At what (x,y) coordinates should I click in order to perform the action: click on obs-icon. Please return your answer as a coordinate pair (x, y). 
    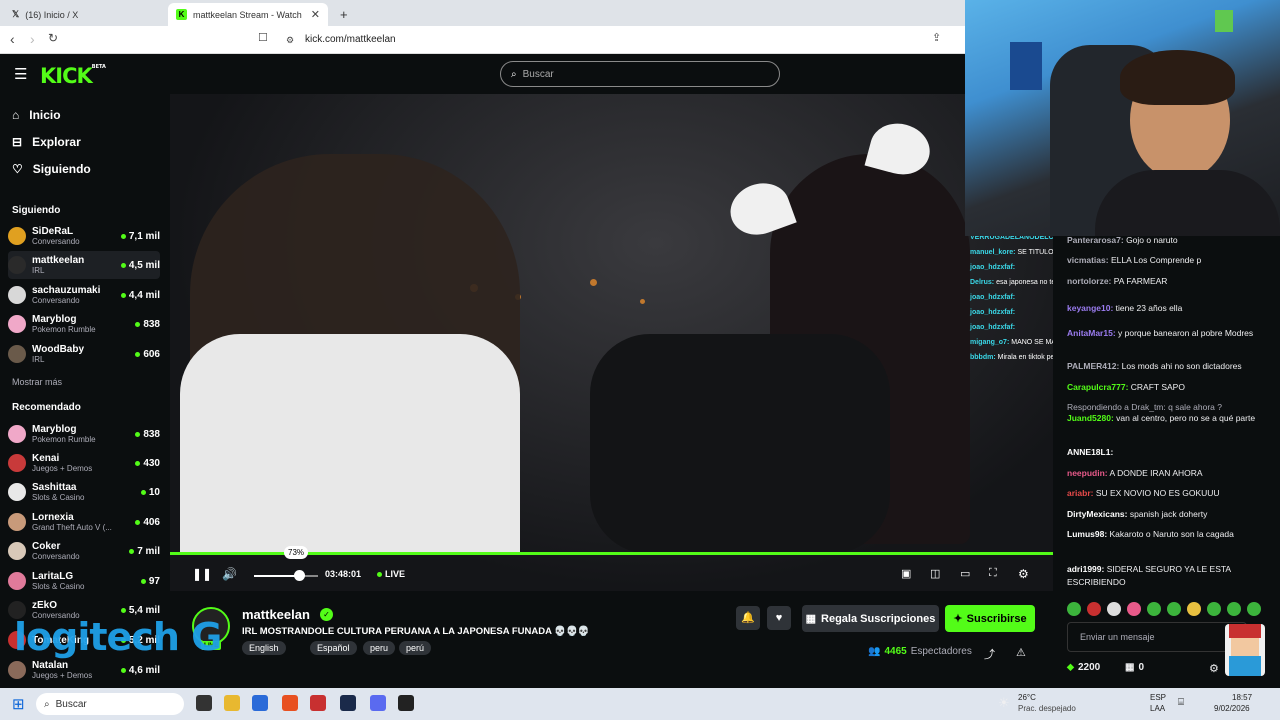
    Looking at the image, I should click on (406, 703).